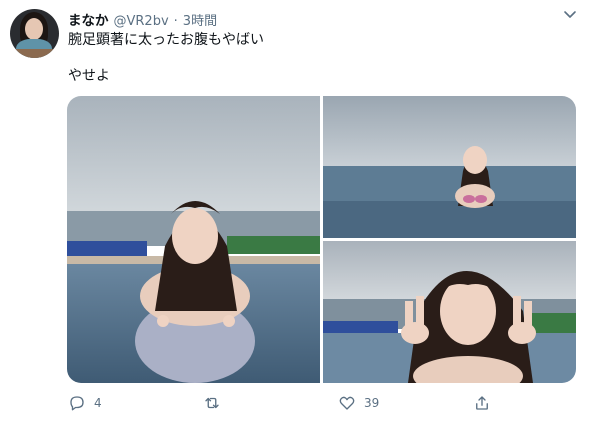 The image size is (593, 432). Describe the element at coordinates (141, 21) in the screenshot. I see `user-handle: @VR2bv` at that location.